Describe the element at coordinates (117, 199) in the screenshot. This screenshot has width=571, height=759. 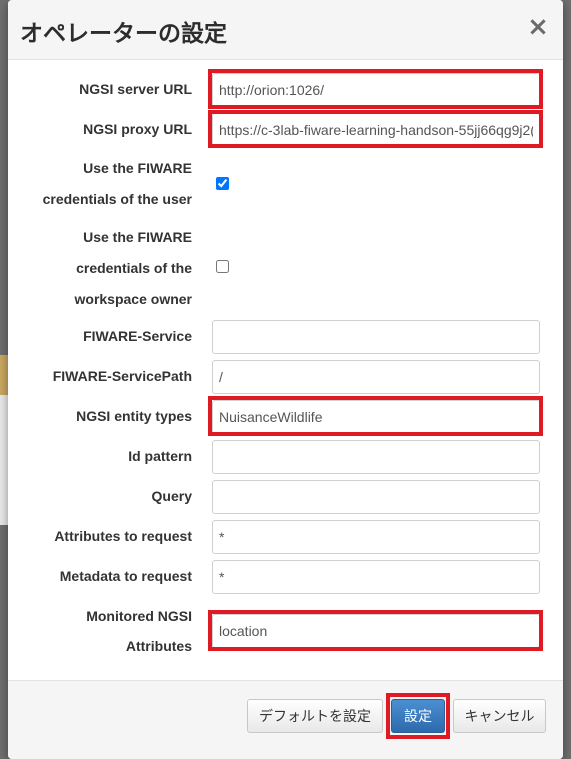
I see `use-user-credentials-label-line2: credentials of the user` at that location.